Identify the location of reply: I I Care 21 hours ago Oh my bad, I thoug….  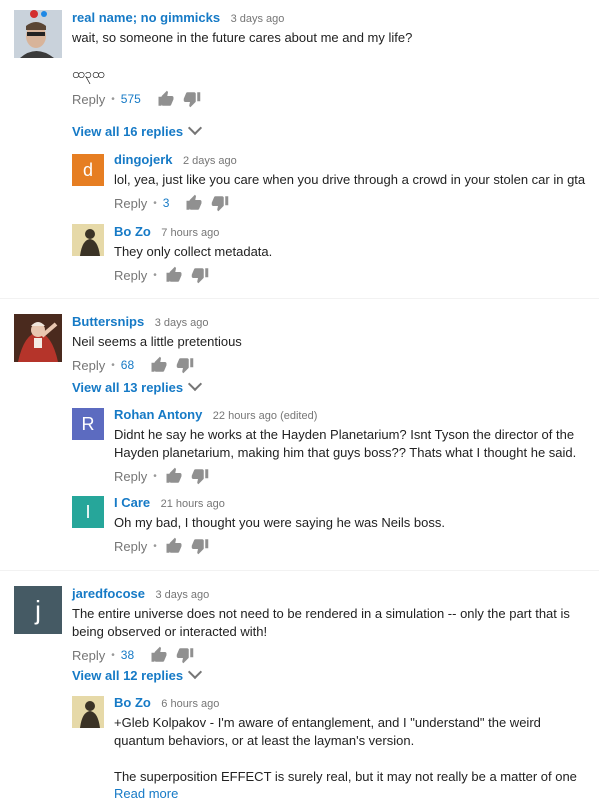
(299, 527).